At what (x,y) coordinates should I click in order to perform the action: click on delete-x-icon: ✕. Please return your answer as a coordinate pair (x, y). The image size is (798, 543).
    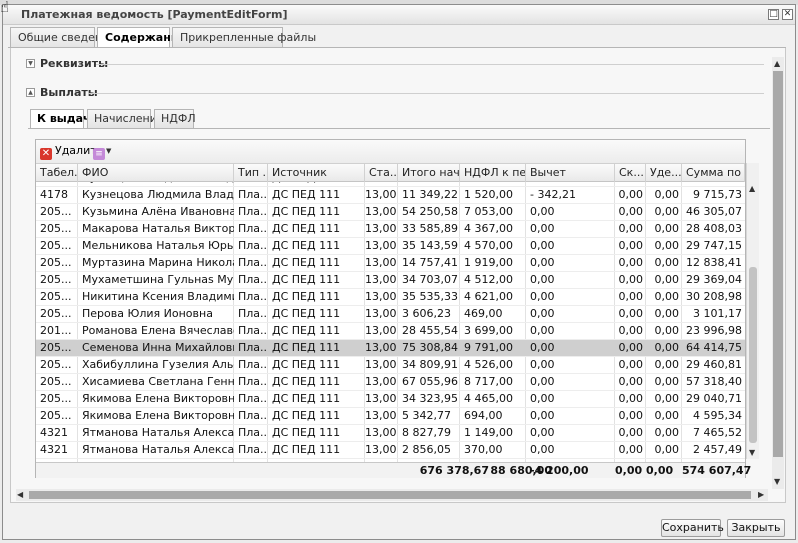
    Looking at the image, I should click on (46, 154).